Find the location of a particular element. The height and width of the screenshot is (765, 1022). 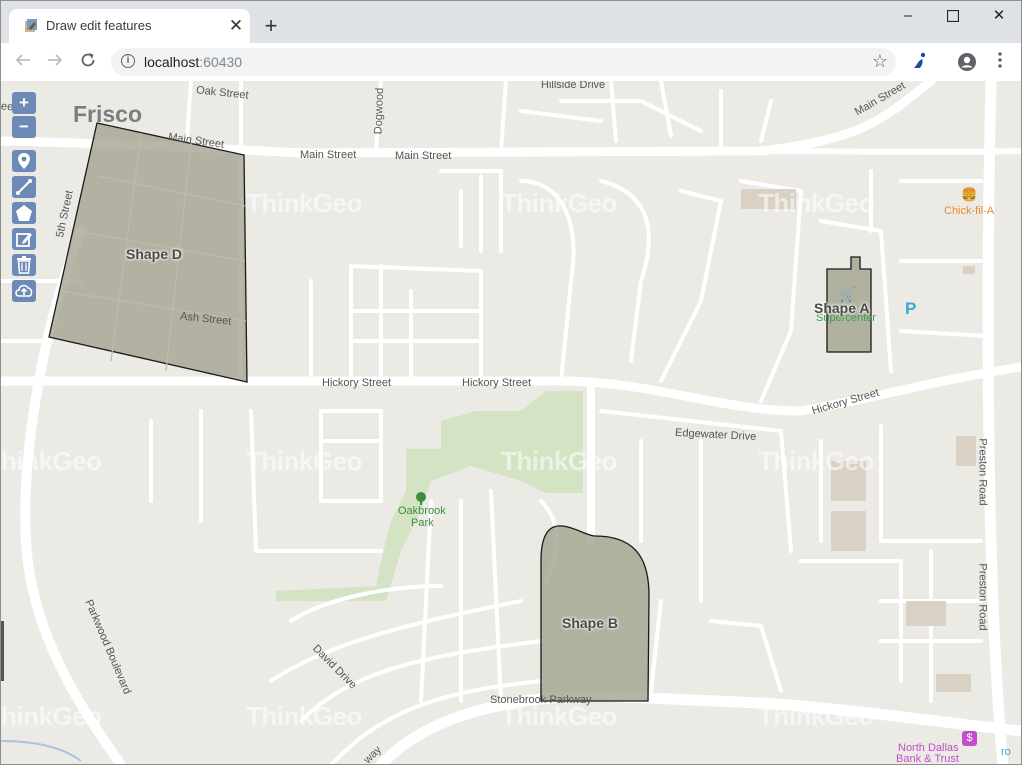

draw-polygon-button is located at coordinates (24, 213).